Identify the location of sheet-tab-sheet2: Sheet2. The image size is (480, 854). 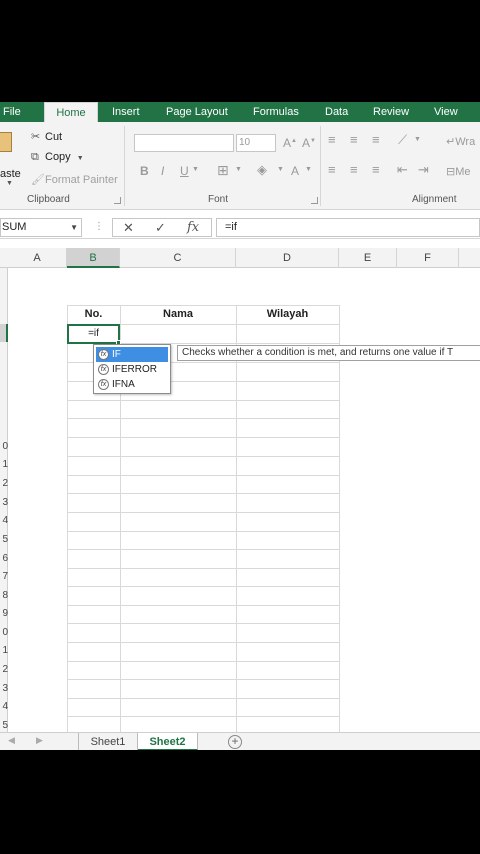
(168, 741).